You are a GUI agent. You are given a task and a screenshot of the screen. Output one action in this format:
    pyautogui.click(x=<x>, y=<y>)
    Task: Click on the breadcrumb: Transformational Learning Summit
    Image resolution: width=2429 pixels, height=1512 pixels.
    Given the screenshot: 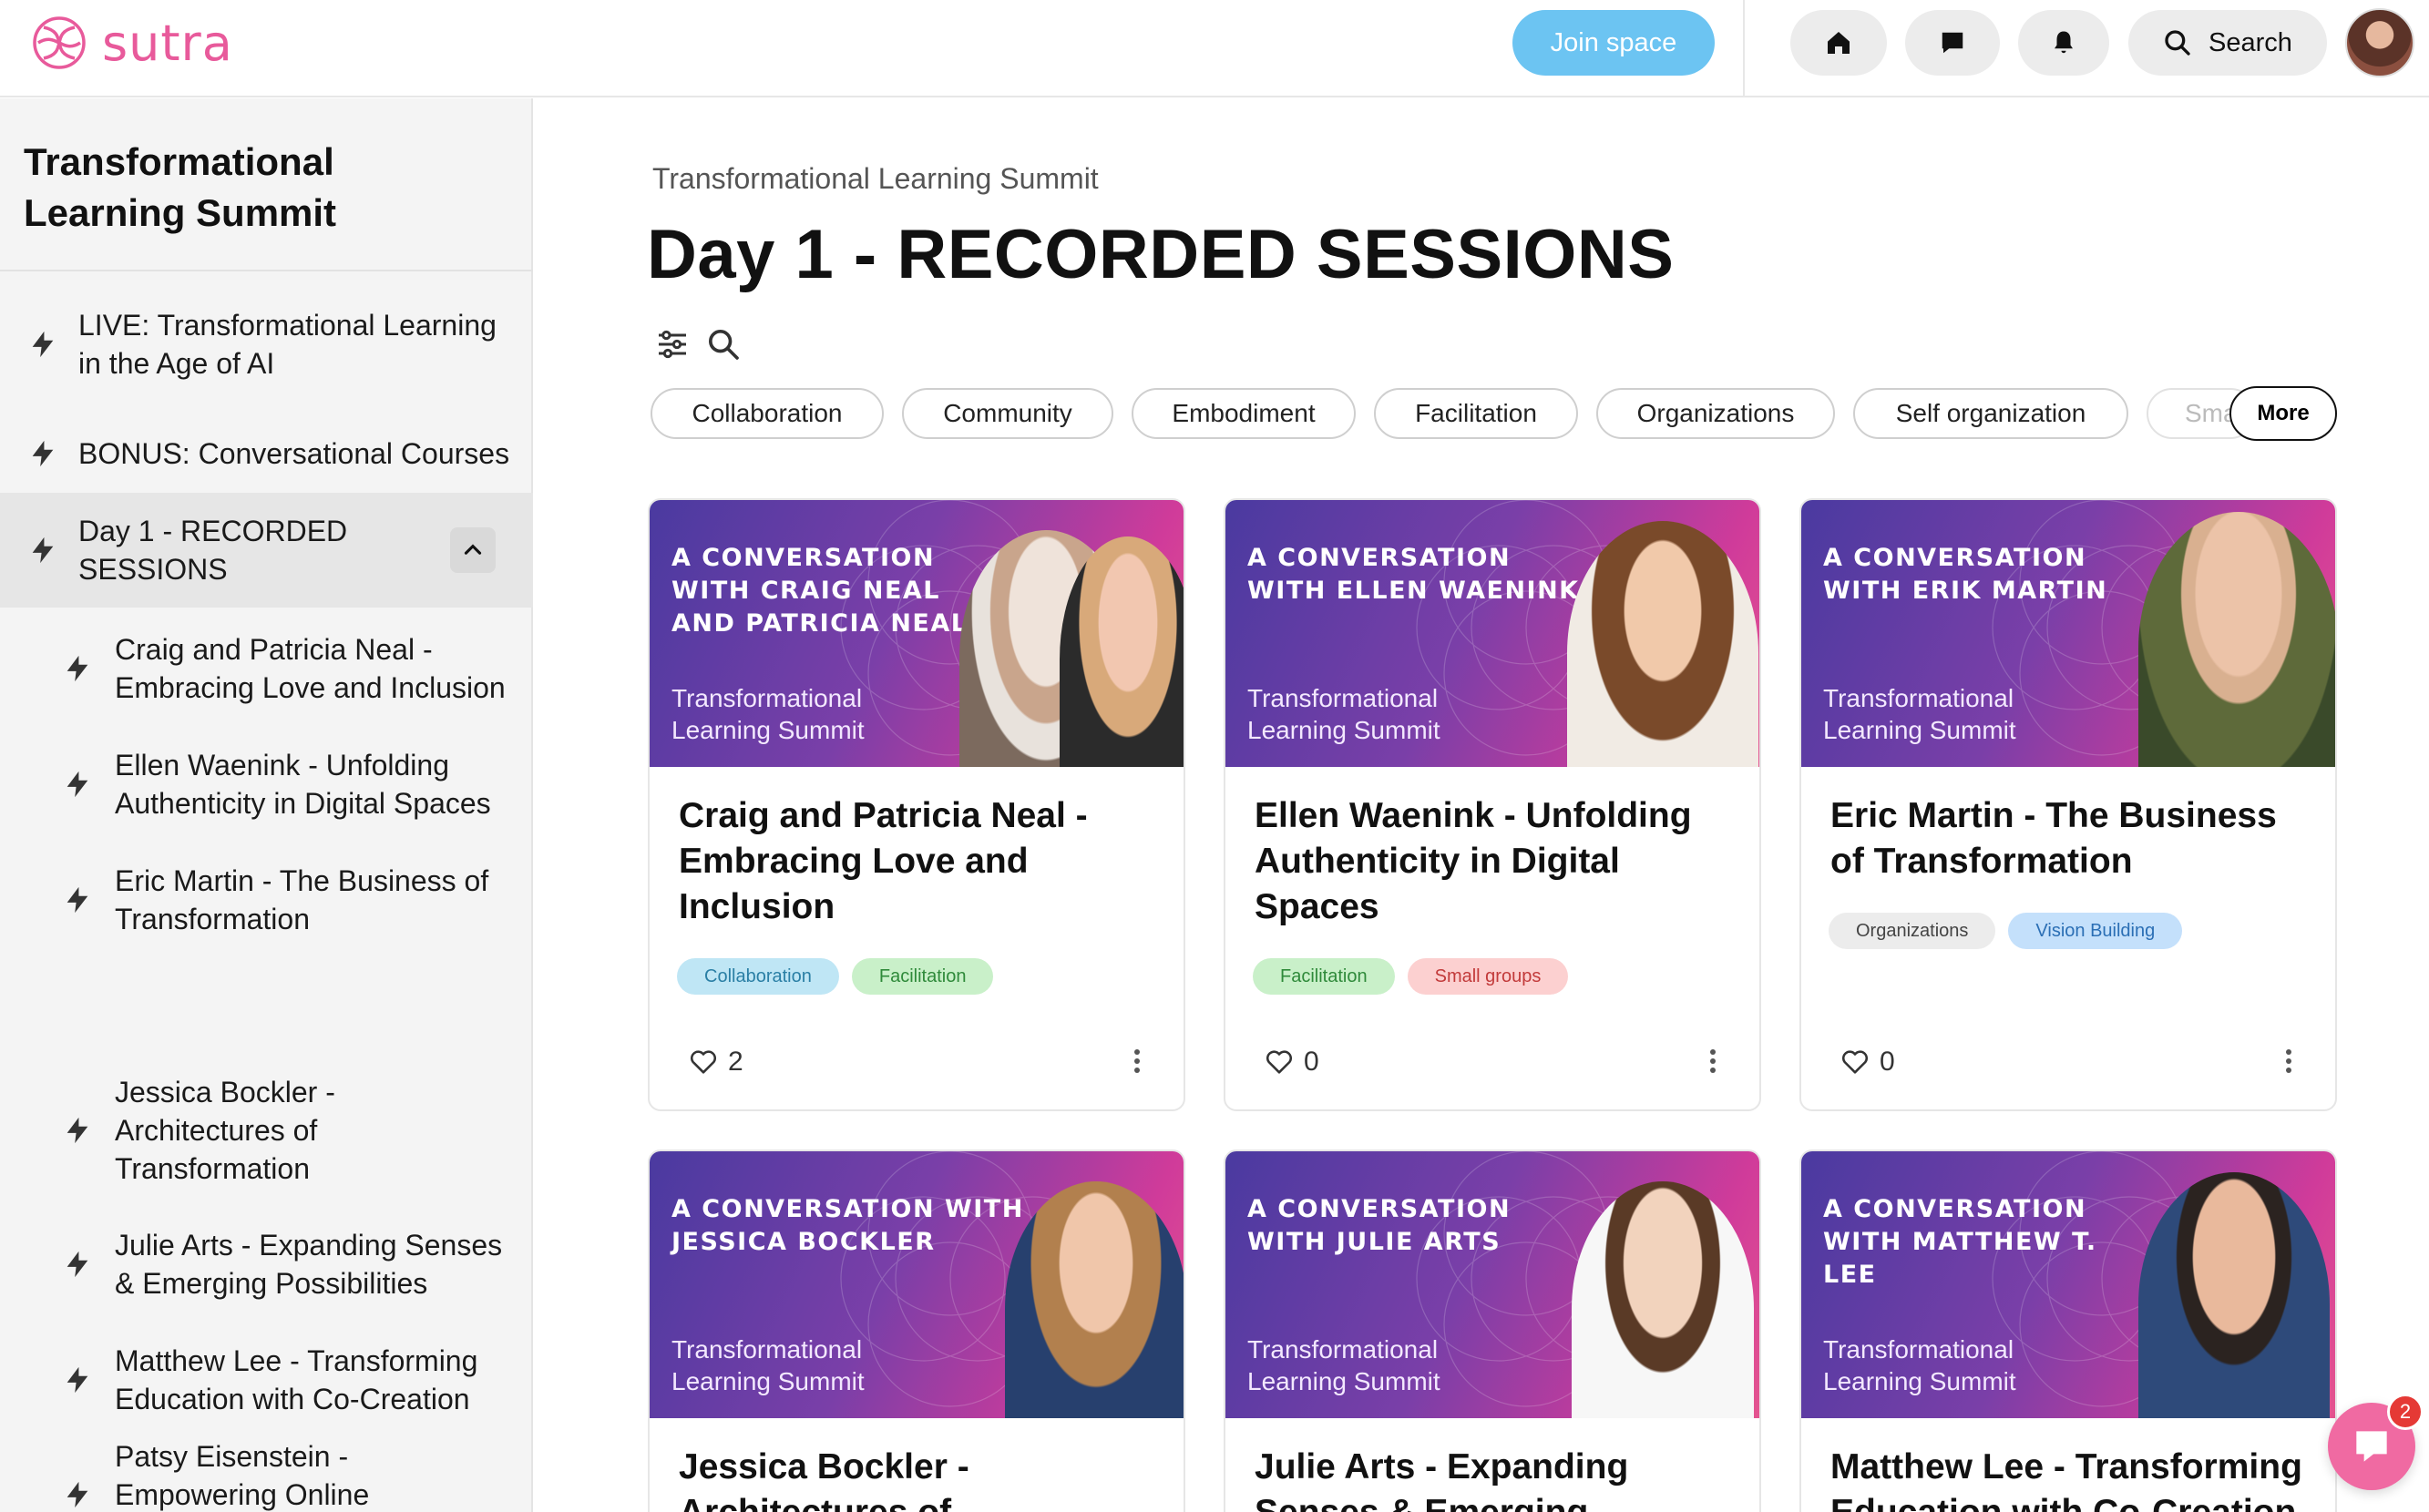 What is the action you would take?
    pyautogui.click(x=875, y=179)
    